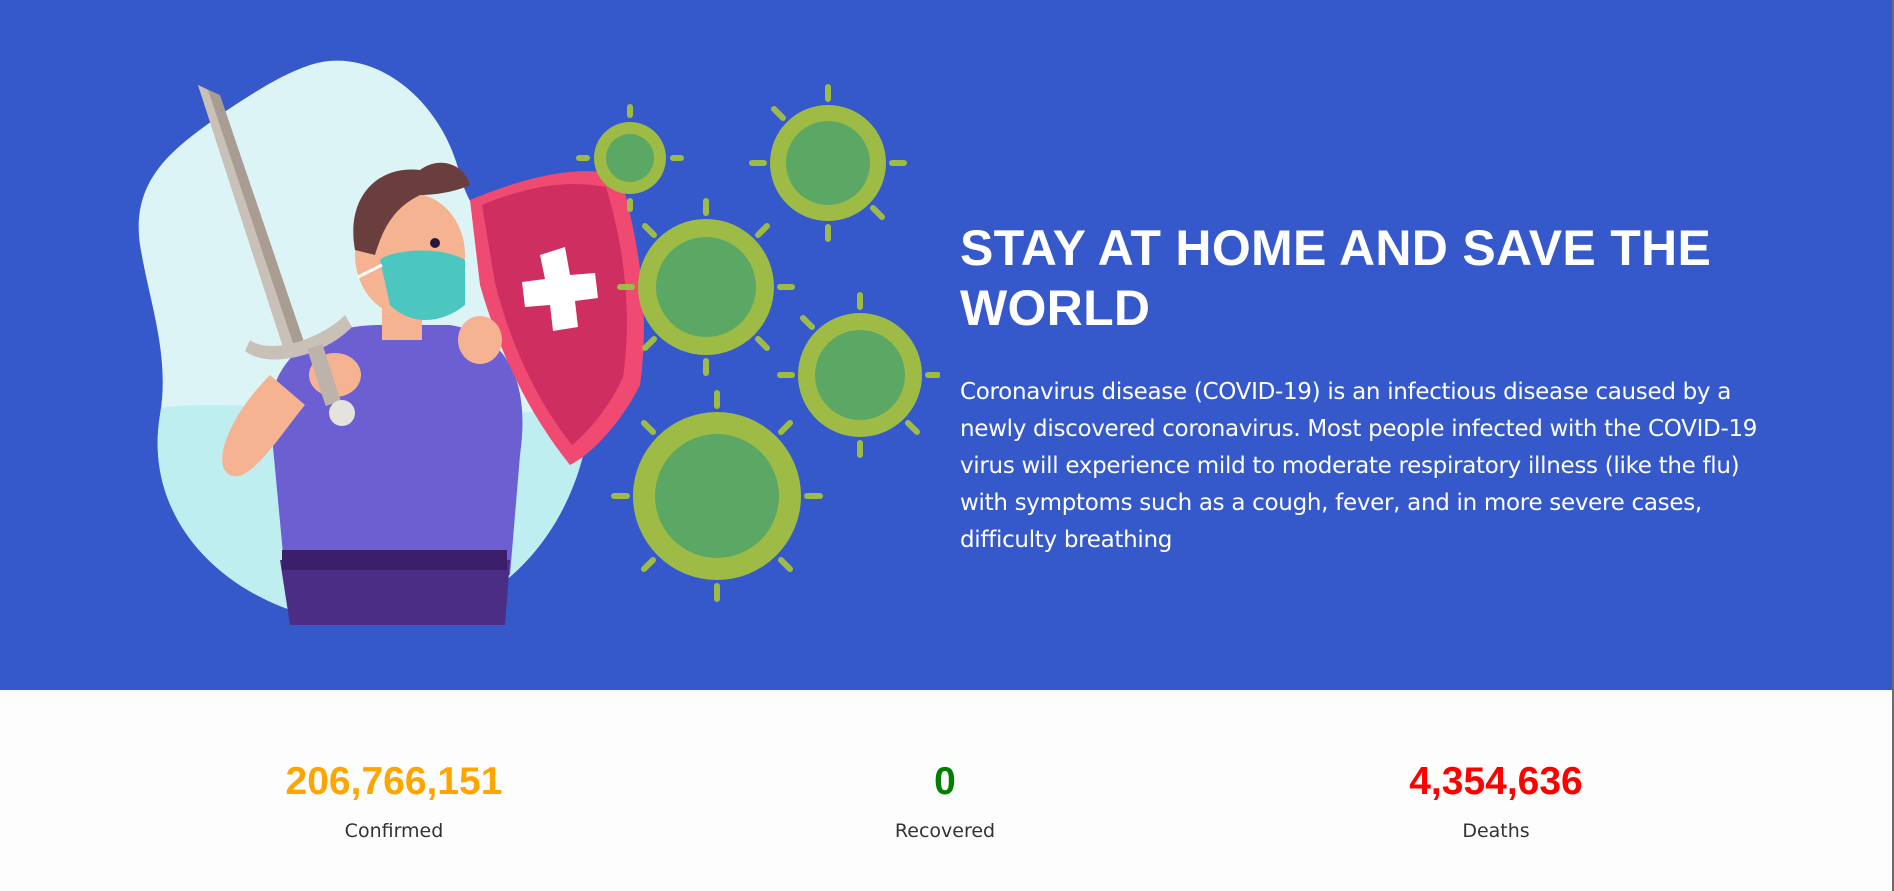 The image size is (1894, 891). Describe the element at coordinates (945, 781) in the screenshot. I see `recovered-count: 0` at that location.